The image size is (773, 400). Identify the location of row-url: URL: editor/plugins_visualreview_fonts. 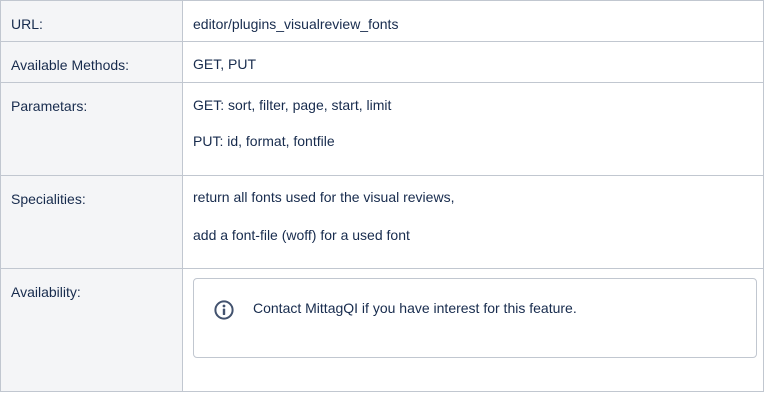
(382, 21).